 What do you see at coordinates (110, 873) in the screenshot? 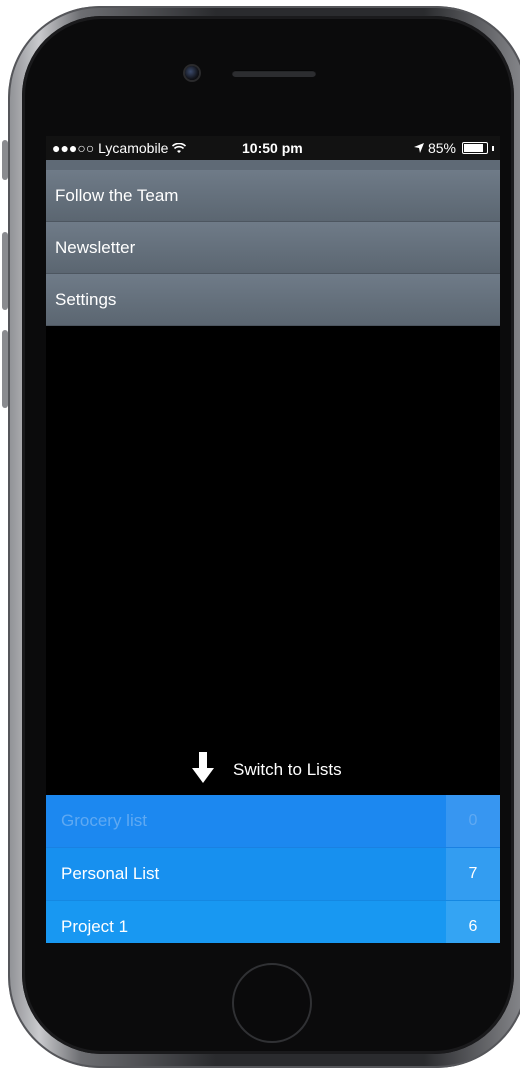
I see `list-name: Personal List` at bounding box center [110, 873].